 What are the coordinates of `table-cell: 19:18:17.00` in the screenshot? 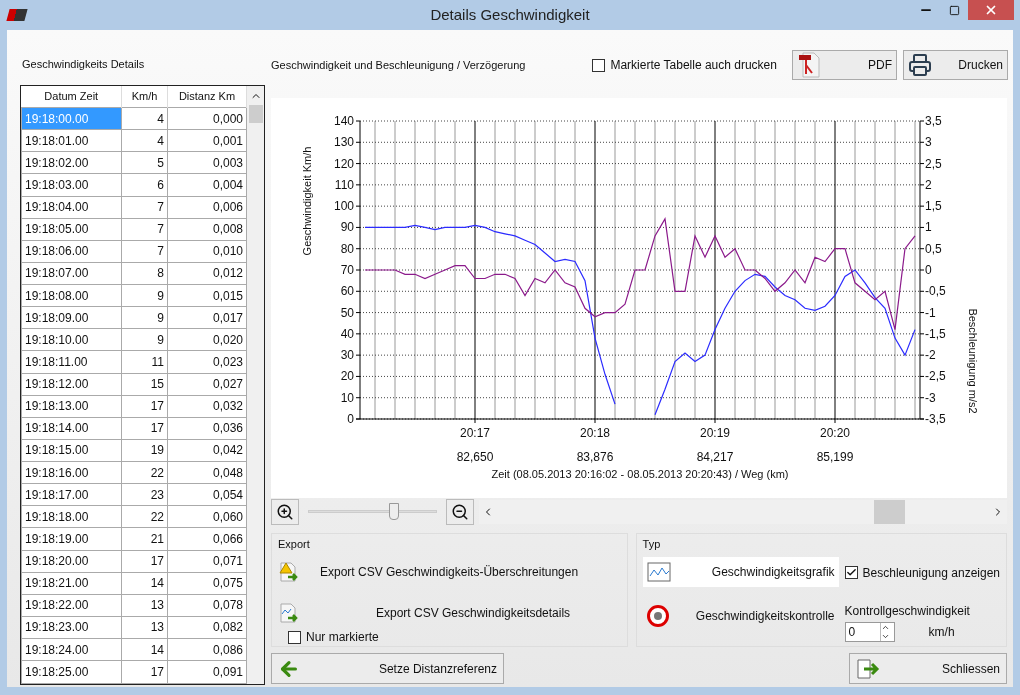 It's located at (71, 494).